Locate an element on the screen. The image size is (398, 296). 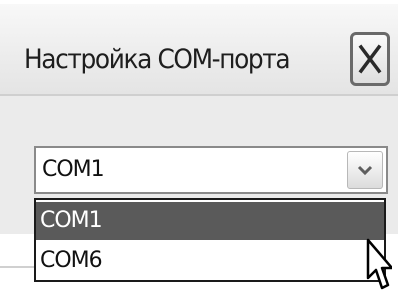
close-button is located at coordinates (370, 59).